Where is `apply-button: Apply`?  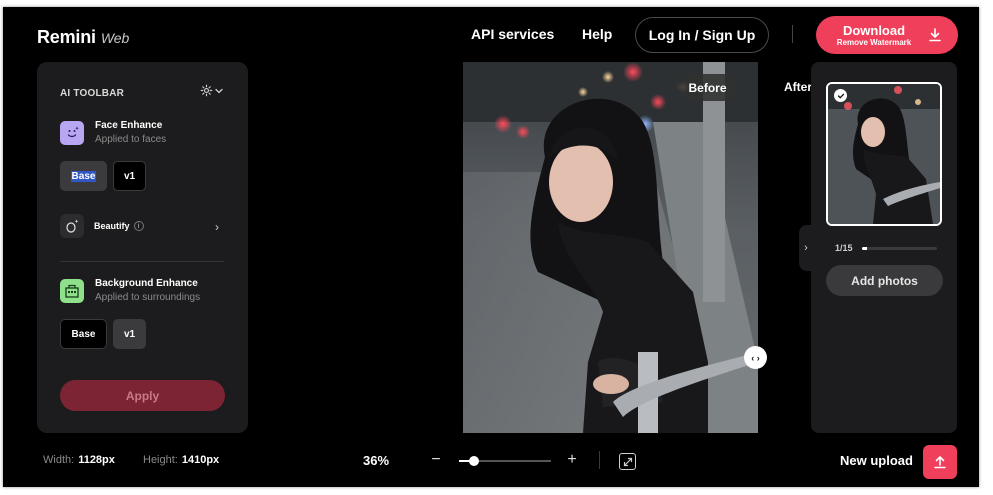 apply-button: Apply is located at coordinates (142, 395).